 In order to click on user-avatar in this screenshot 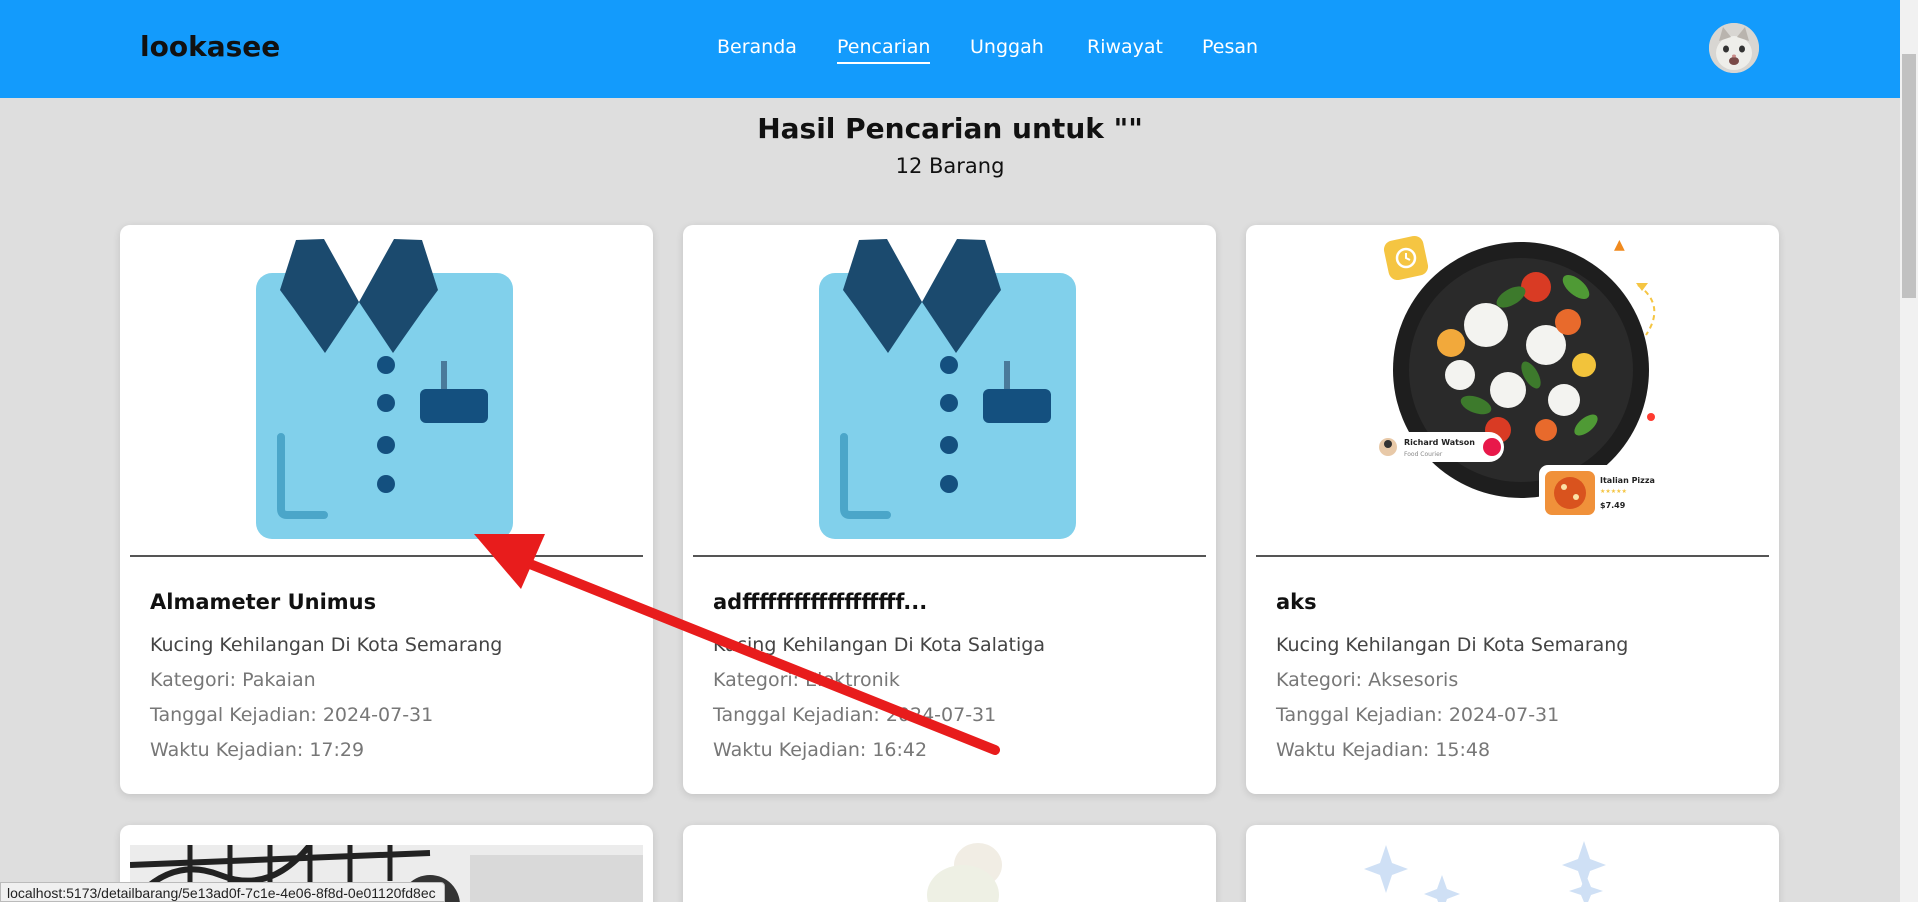, I will do `click(1734, 48)`.